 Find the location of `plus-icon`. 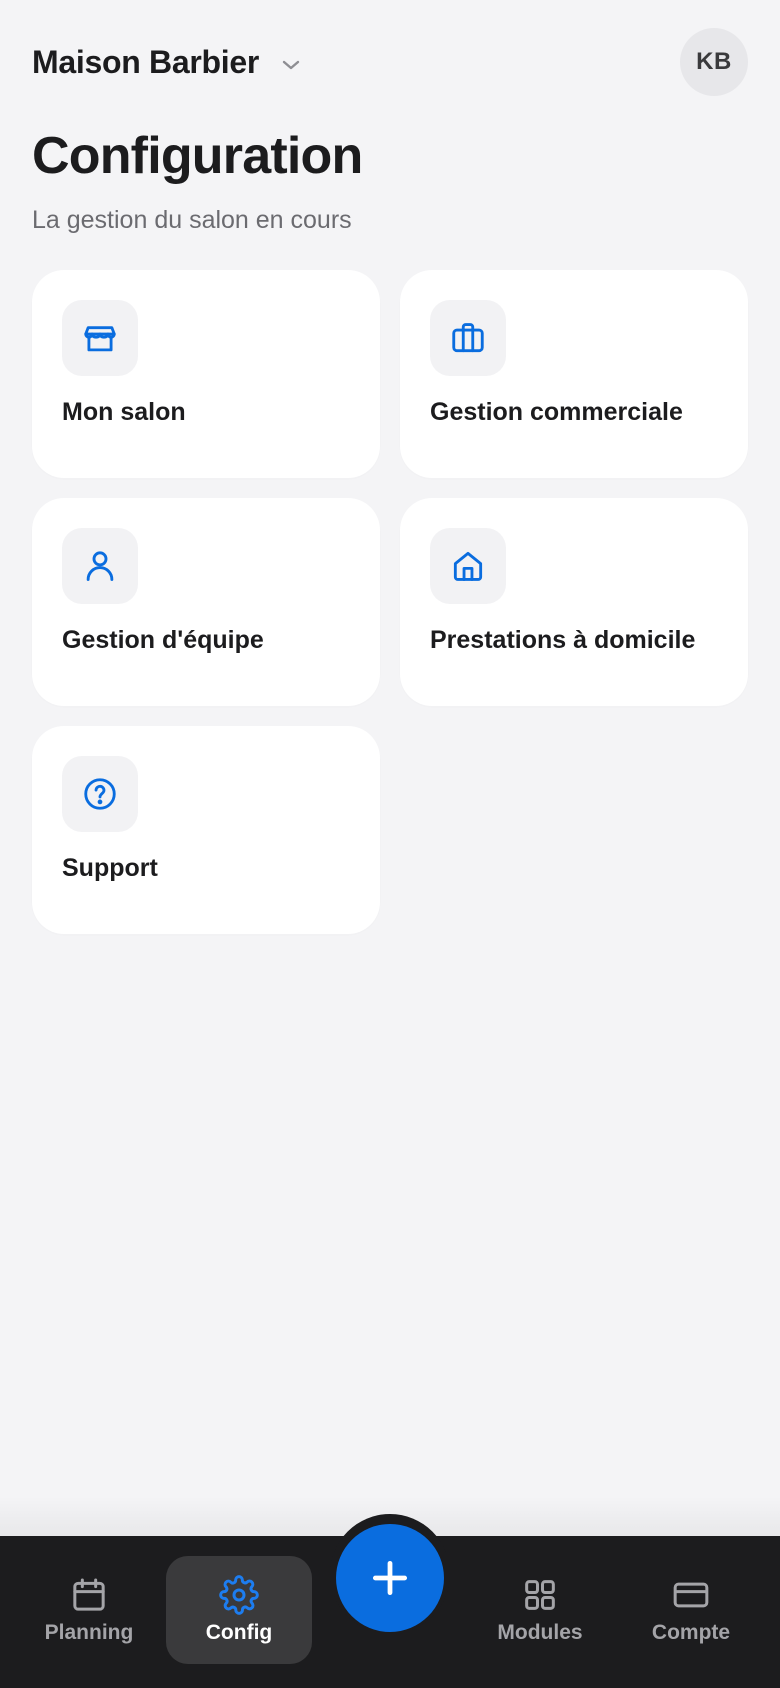

plus-icon is located at coordinates (390, 1578).